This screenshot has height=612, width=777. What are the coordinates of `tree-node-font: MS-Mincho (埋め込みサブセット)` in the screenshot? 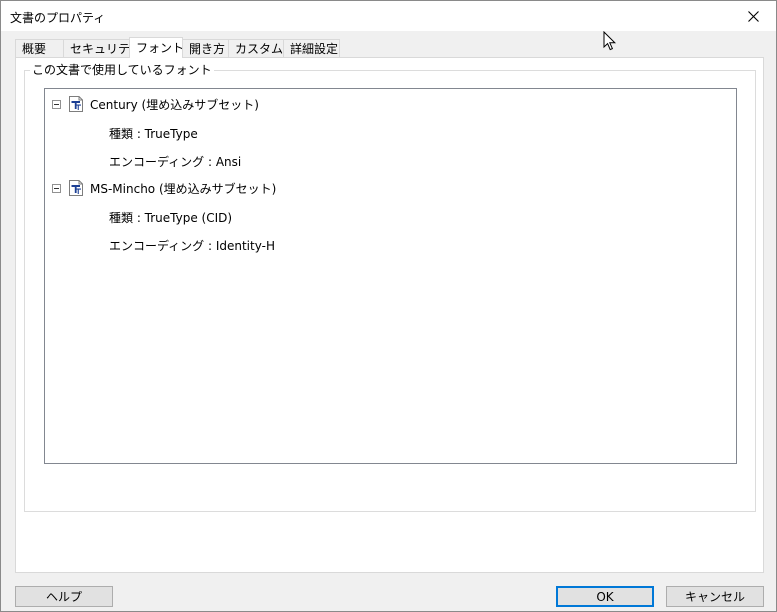 It's located at (164, 188).